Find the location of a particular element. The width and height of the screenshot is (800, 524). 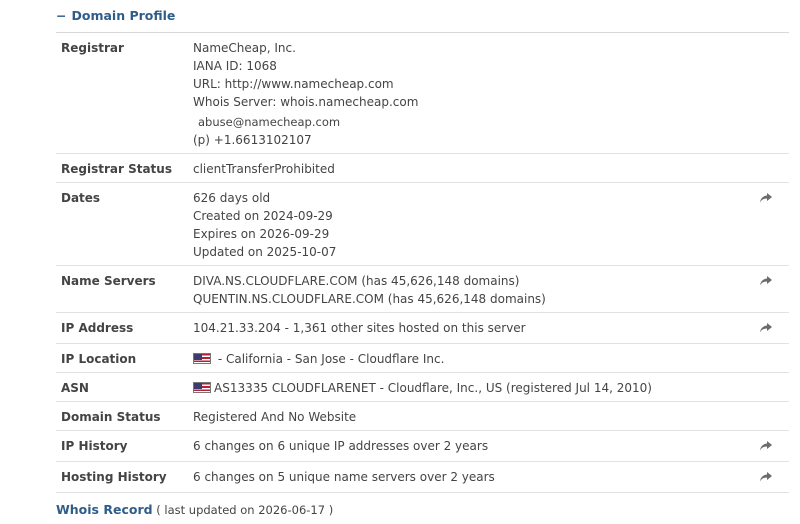

value-domain-status: Registered And No Website is located at coordinates (476, 416).